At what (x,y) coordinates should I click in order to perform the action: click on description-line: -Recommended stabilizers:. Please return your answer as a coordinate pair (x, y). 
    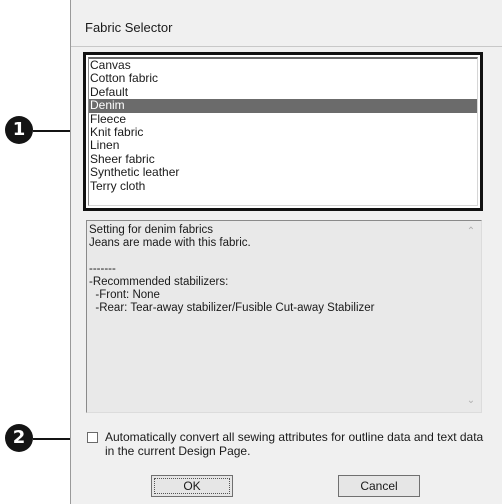
    Looking at the image, I should click on (159, 282).